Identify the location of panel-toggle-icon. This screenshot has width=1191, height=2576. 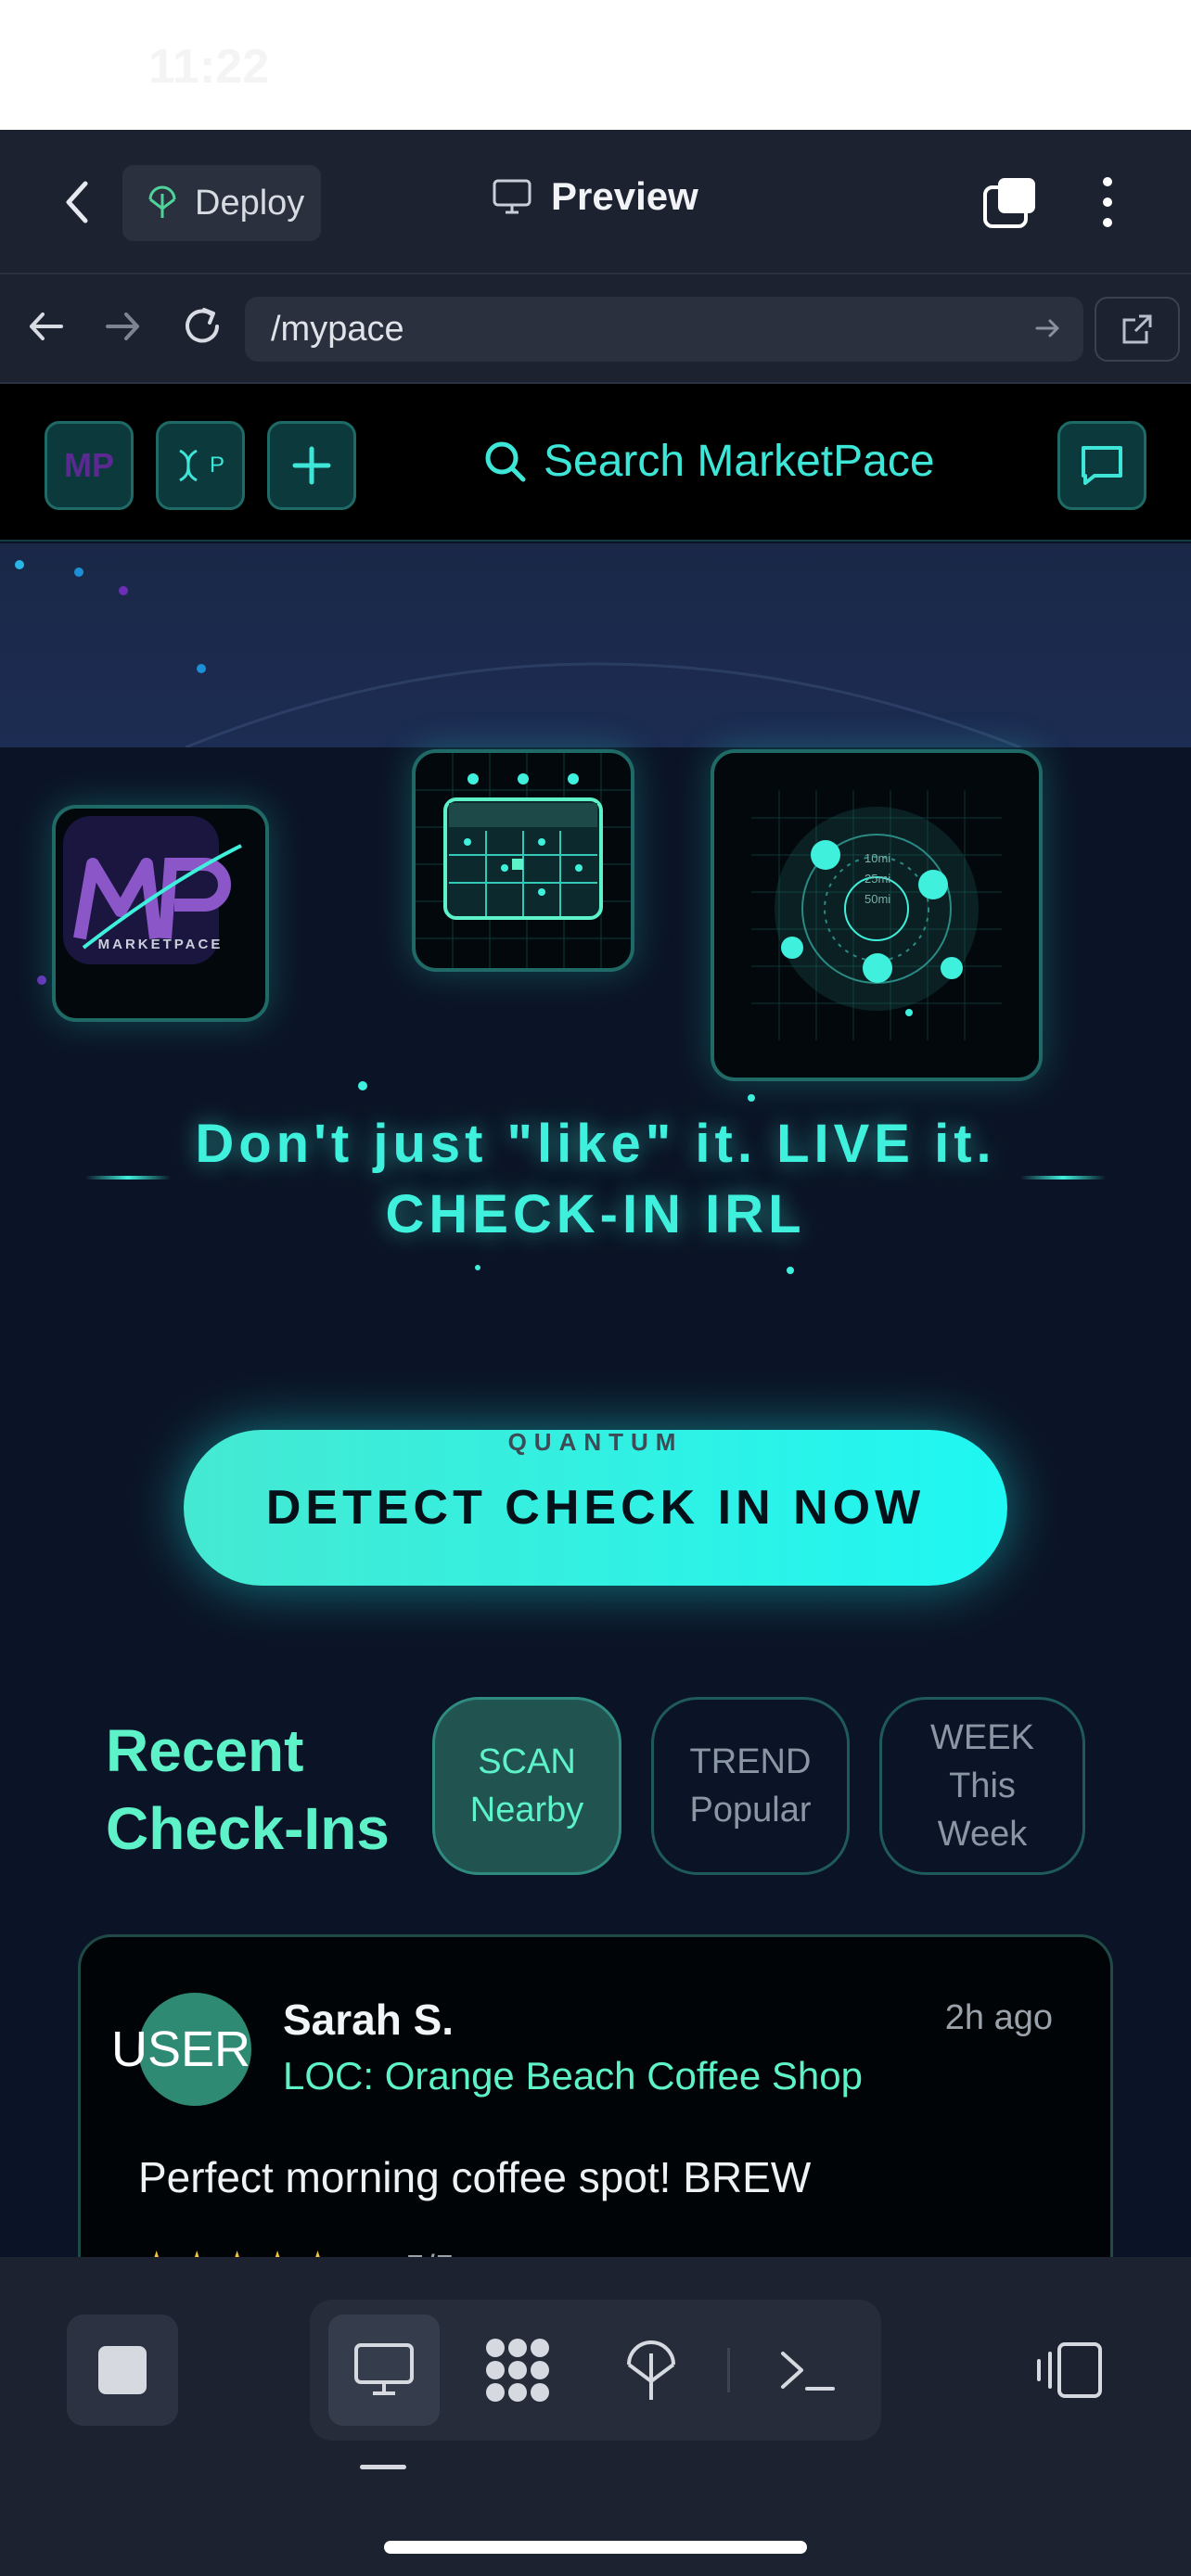
(1068, 2370).